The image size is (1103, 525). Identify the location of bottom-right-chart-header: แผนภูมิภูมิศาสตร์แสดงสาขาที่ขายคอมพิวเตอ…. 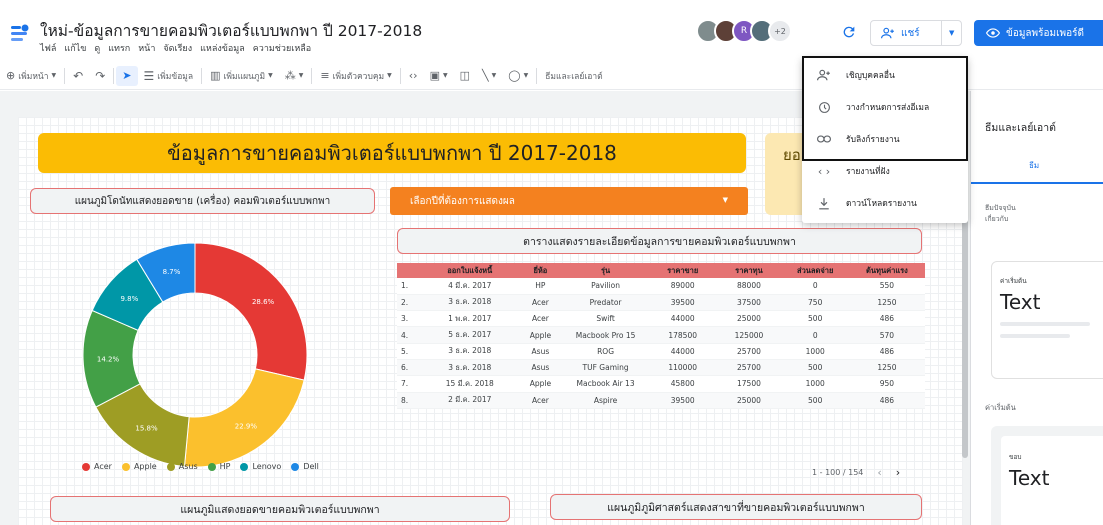
(736, 507).